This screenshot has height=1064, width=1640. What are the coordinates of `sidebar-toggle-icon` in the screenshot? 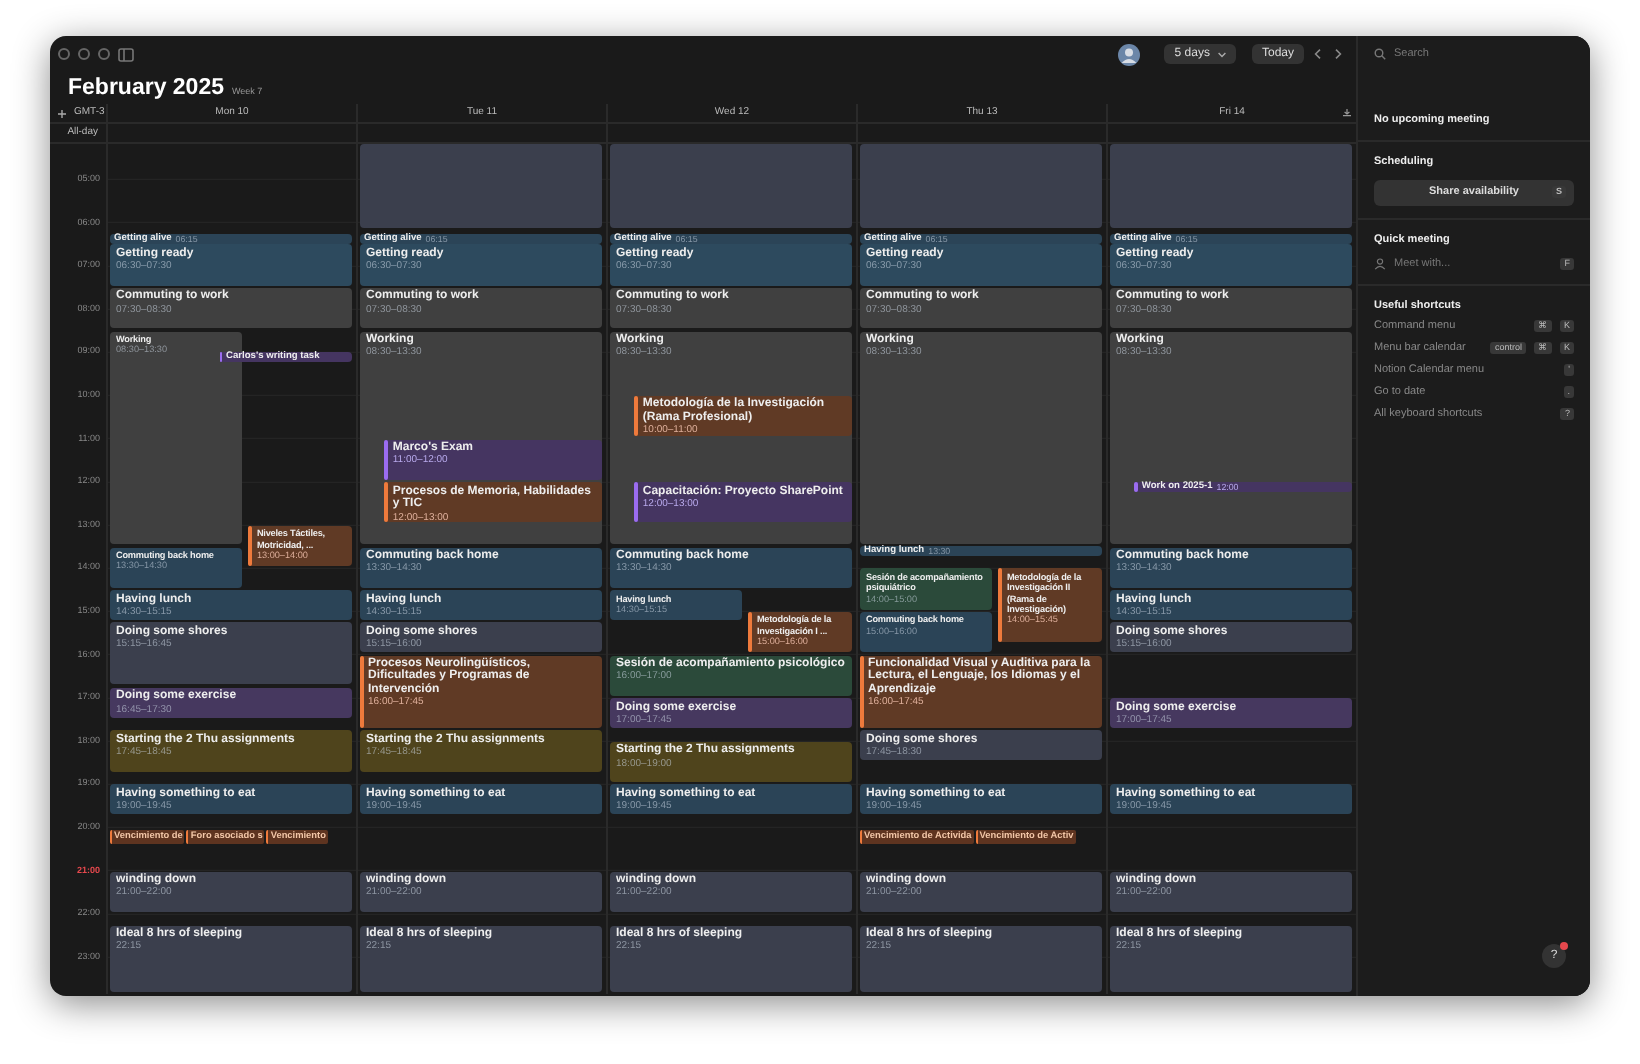 It's located at (126, 54).